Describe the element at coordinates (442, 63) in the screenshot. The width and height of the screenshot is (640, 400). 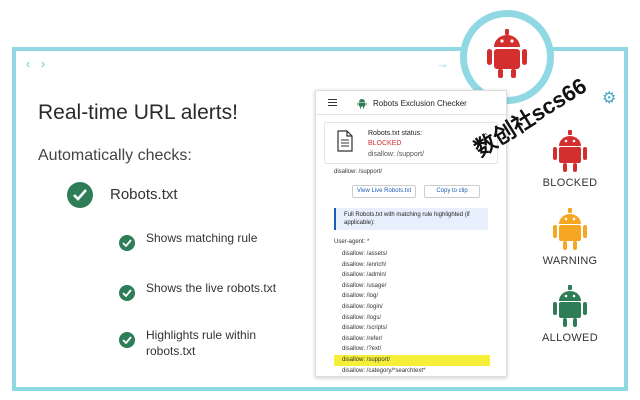
I see `go-arrow-icon: →` at that location.